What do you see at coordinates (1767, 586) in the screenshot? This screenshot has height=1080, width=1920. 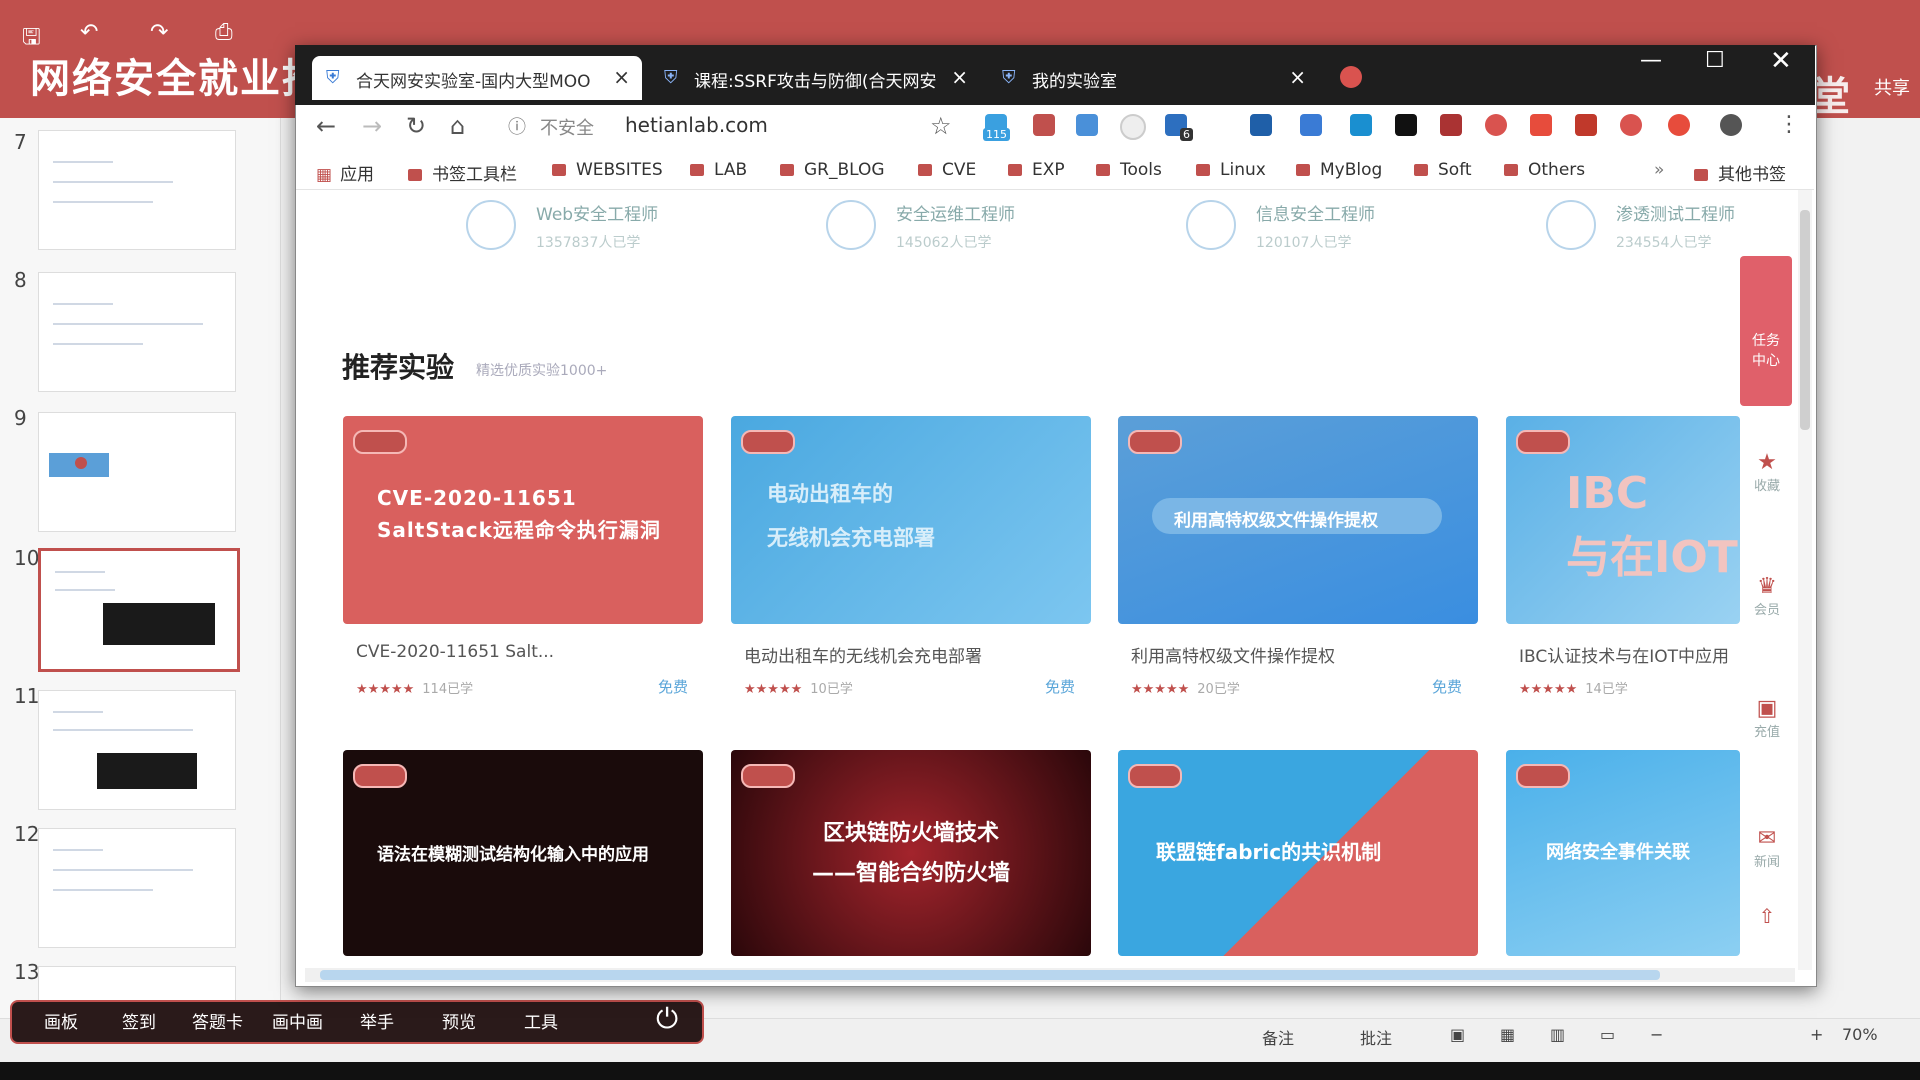 I see `crown-icon: ♛` at bounding box center [1767, 586].